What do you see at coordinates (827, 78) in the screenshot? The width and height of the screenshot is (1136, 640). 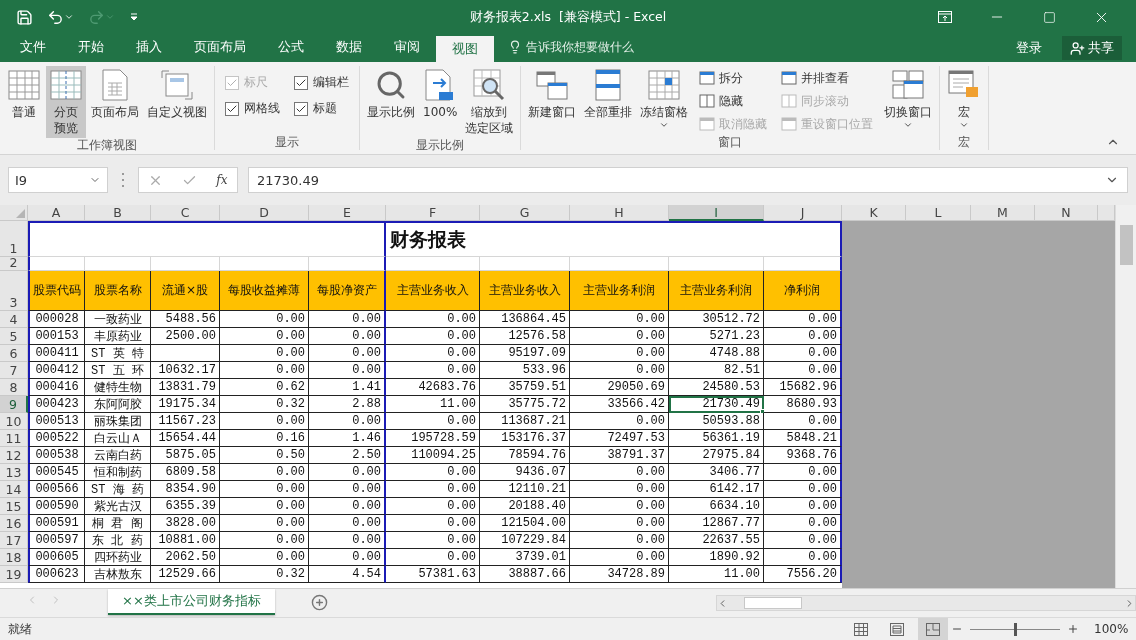 I see `ribbon-button: 并排查看` at bounding box center [827, 78].